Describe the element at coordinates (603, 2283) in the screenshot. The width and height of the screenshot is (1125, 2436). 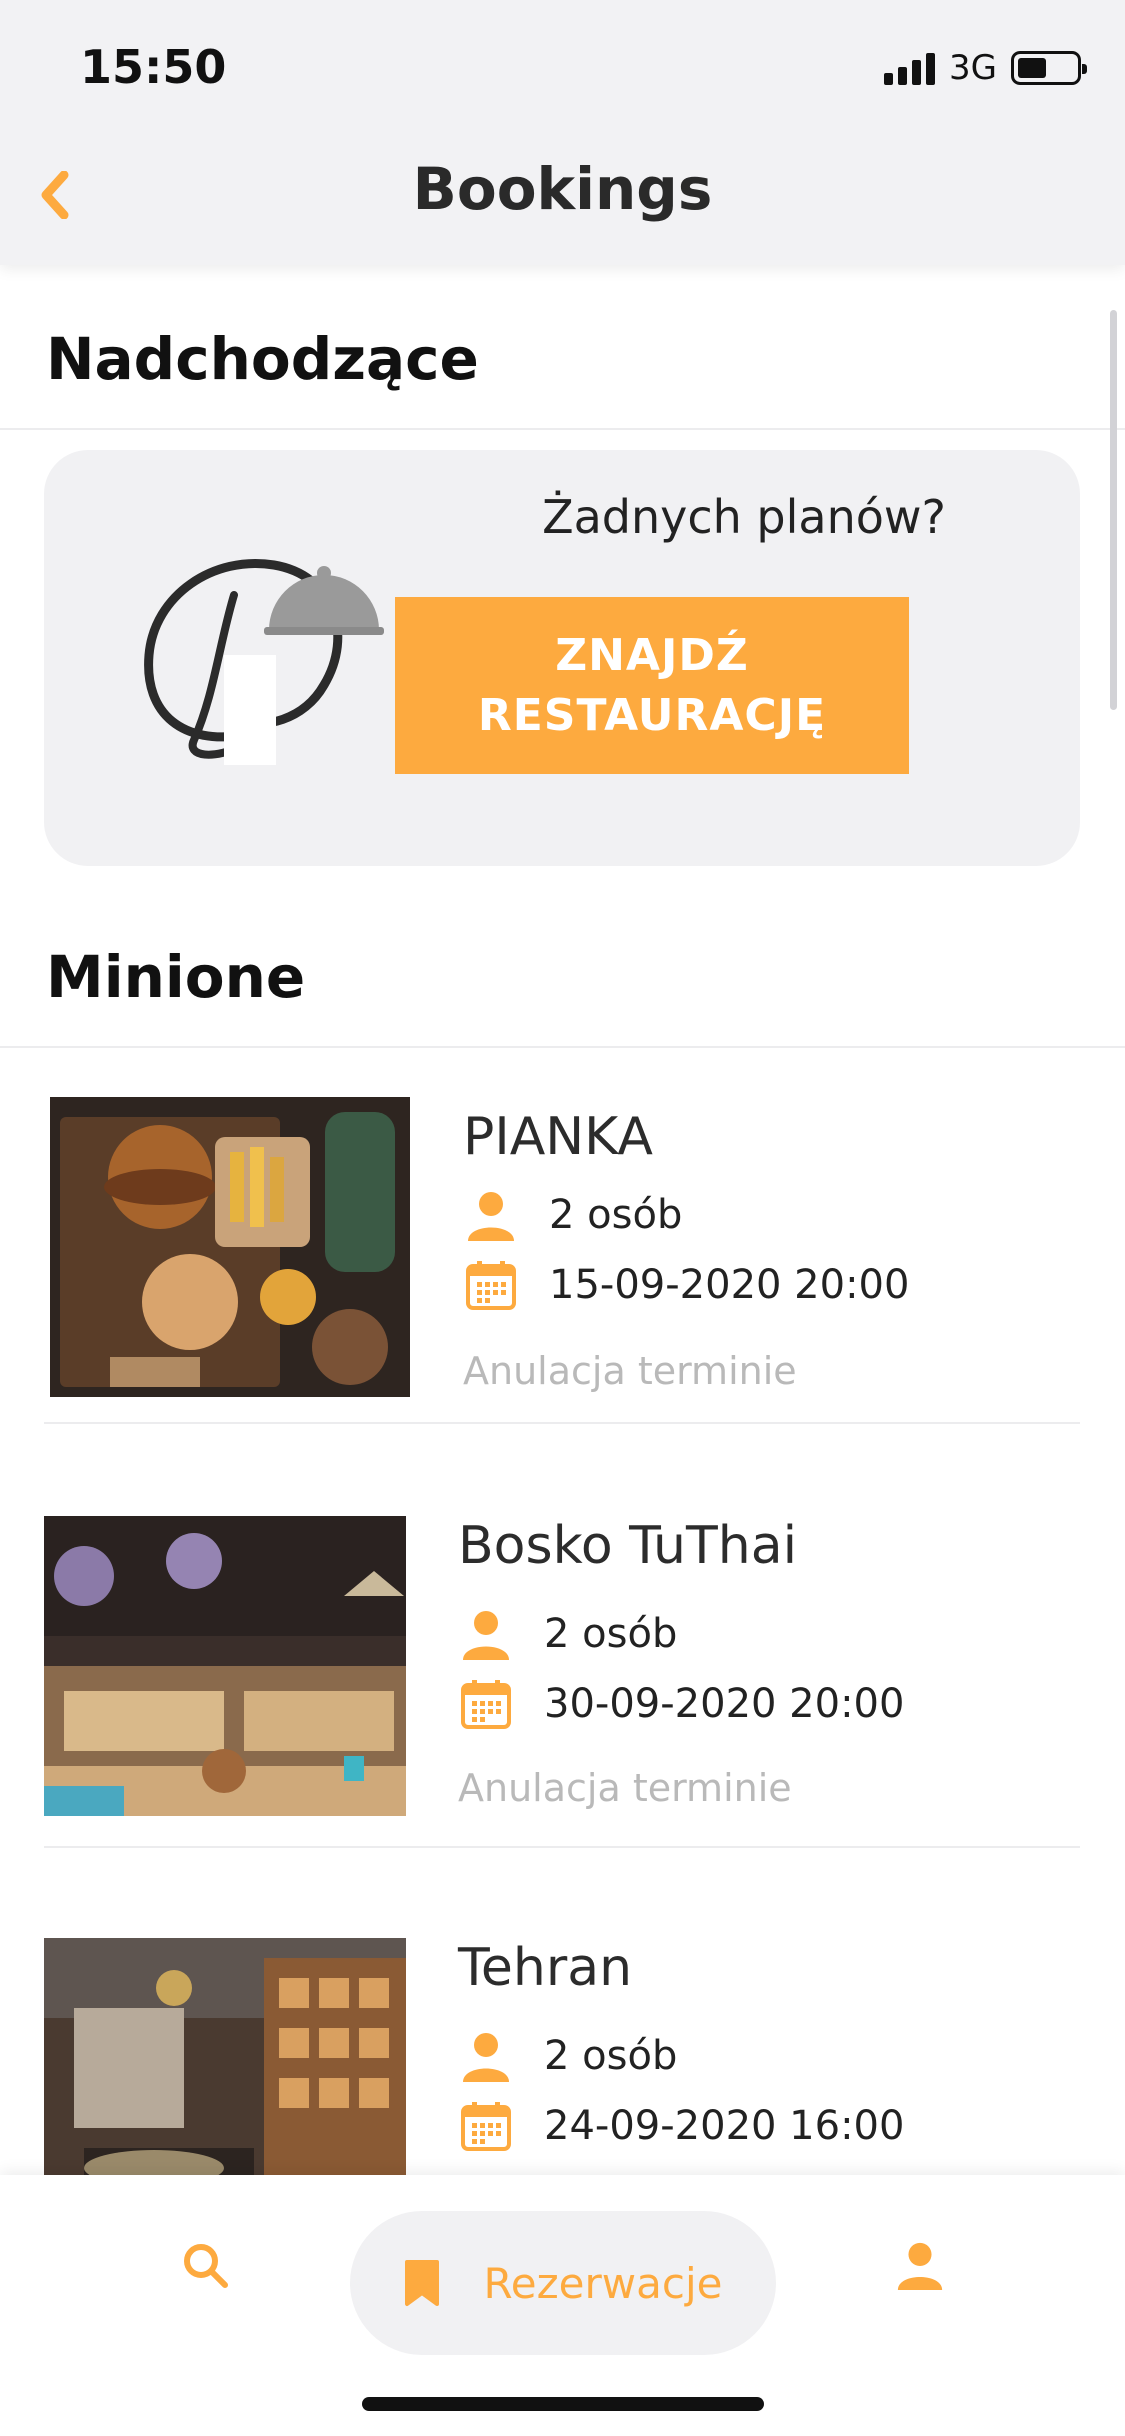
I see `nav-bookings-label: Rezerwacje` at that location.